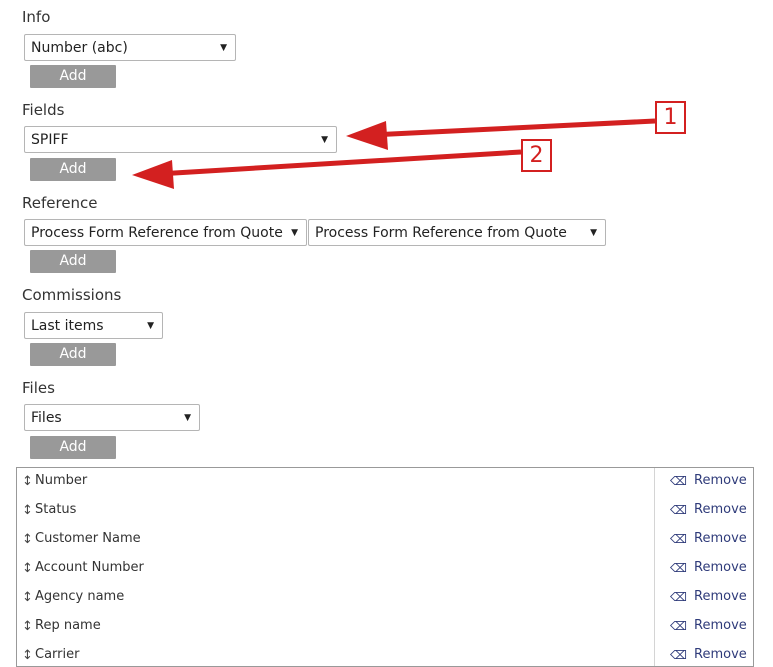 The width and height of the screenshot is (773, 667). What do you see at coordinates (513, 128) in the screenshot?
I see `arrow-1-line` at bounding box center [513, 128].